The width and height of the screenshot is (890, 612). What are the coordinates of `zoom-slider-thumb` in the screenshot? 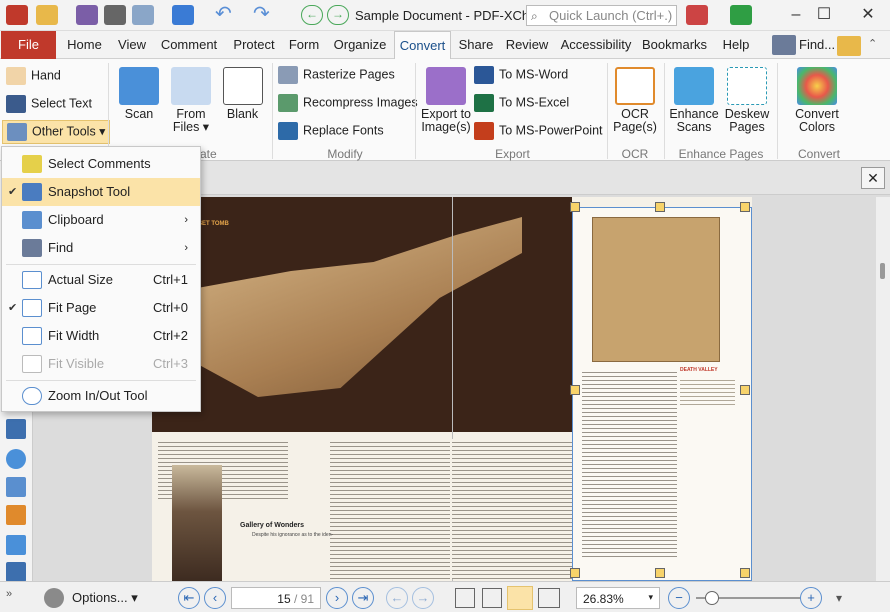 It's located at (712, 598).